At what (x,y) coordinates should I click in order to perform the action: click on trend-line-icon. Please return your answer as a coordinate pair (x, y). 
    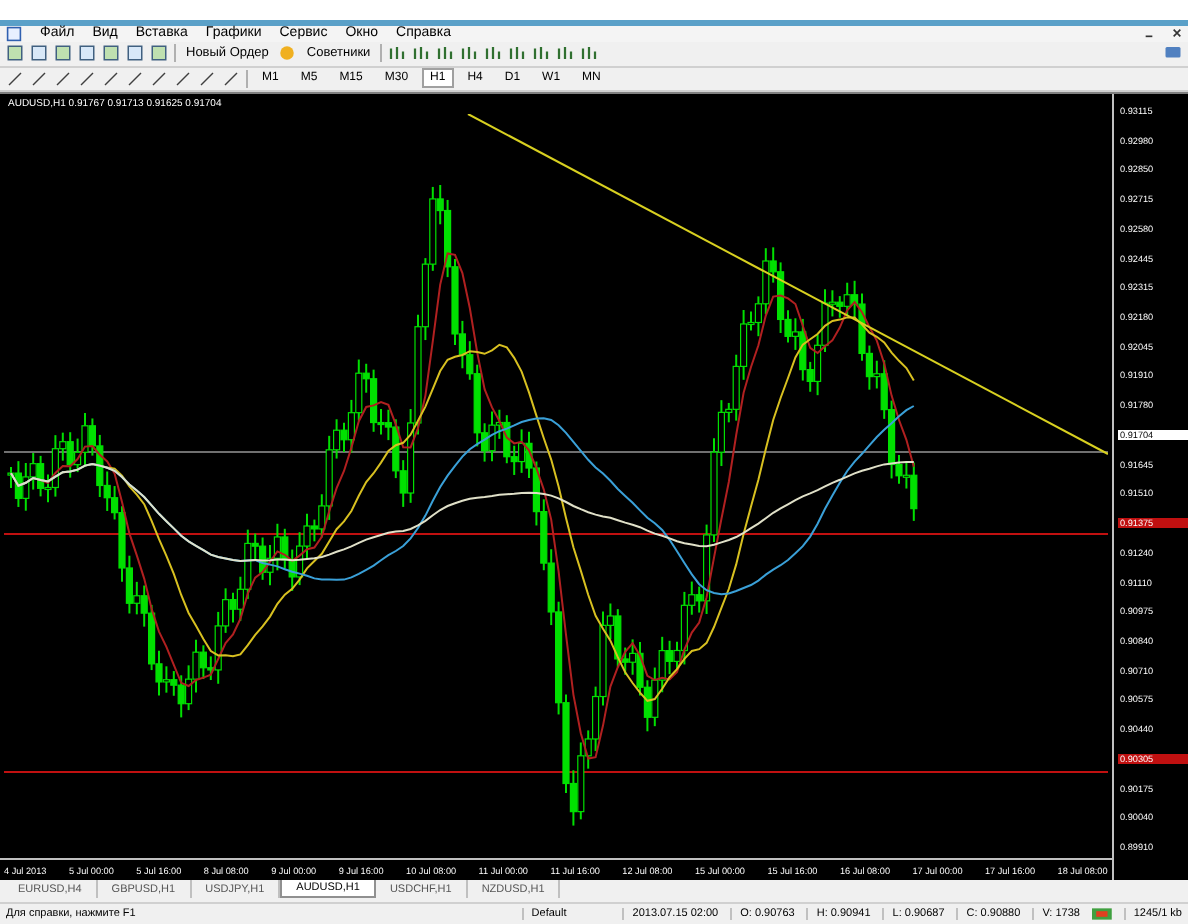
    Looking at the image, I should click on (111, 78).